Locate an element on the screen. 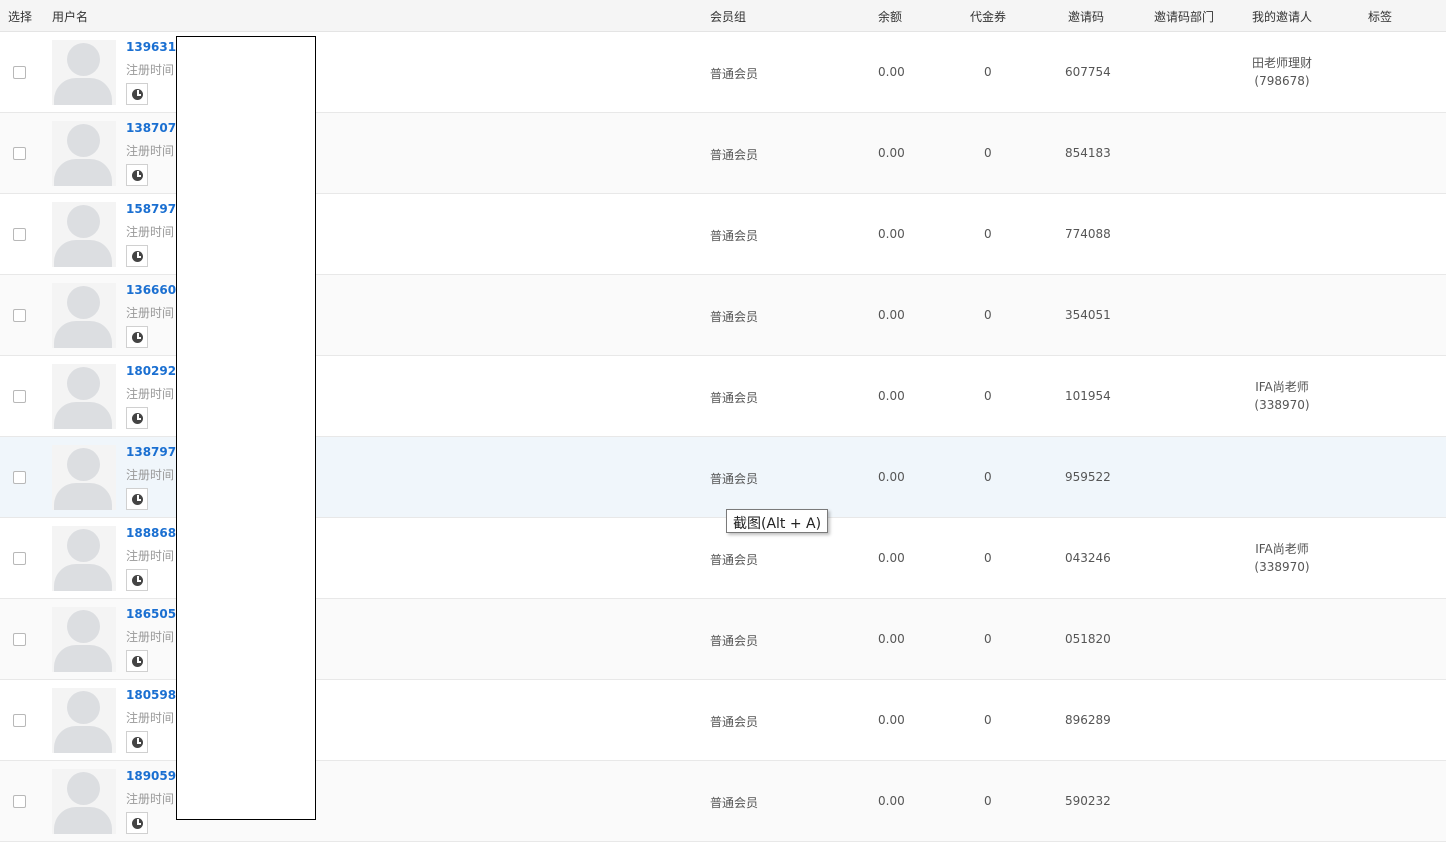 This screenshot has width=1446, height=857. table-header: 选择 用户名 会员组 余额 代金券 邀请码 邀请码部门 我的邀请人 标签 is located at coordinates (723, 16).